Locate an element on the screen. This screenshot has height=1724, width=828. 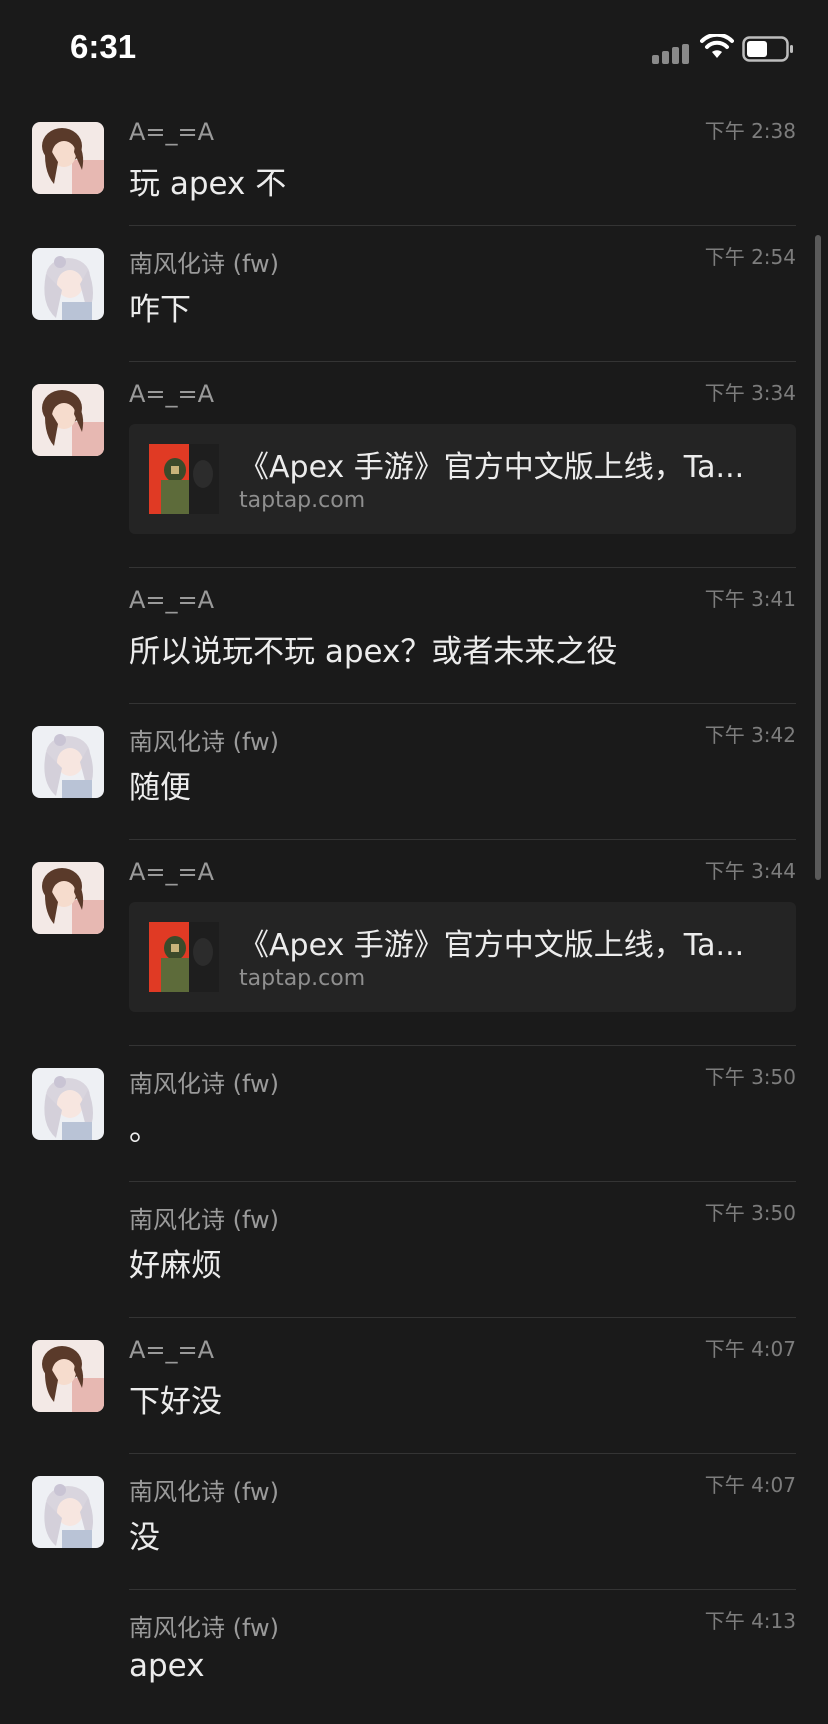
message-time: 下午 3:41 is located at coordinates (750, 599).